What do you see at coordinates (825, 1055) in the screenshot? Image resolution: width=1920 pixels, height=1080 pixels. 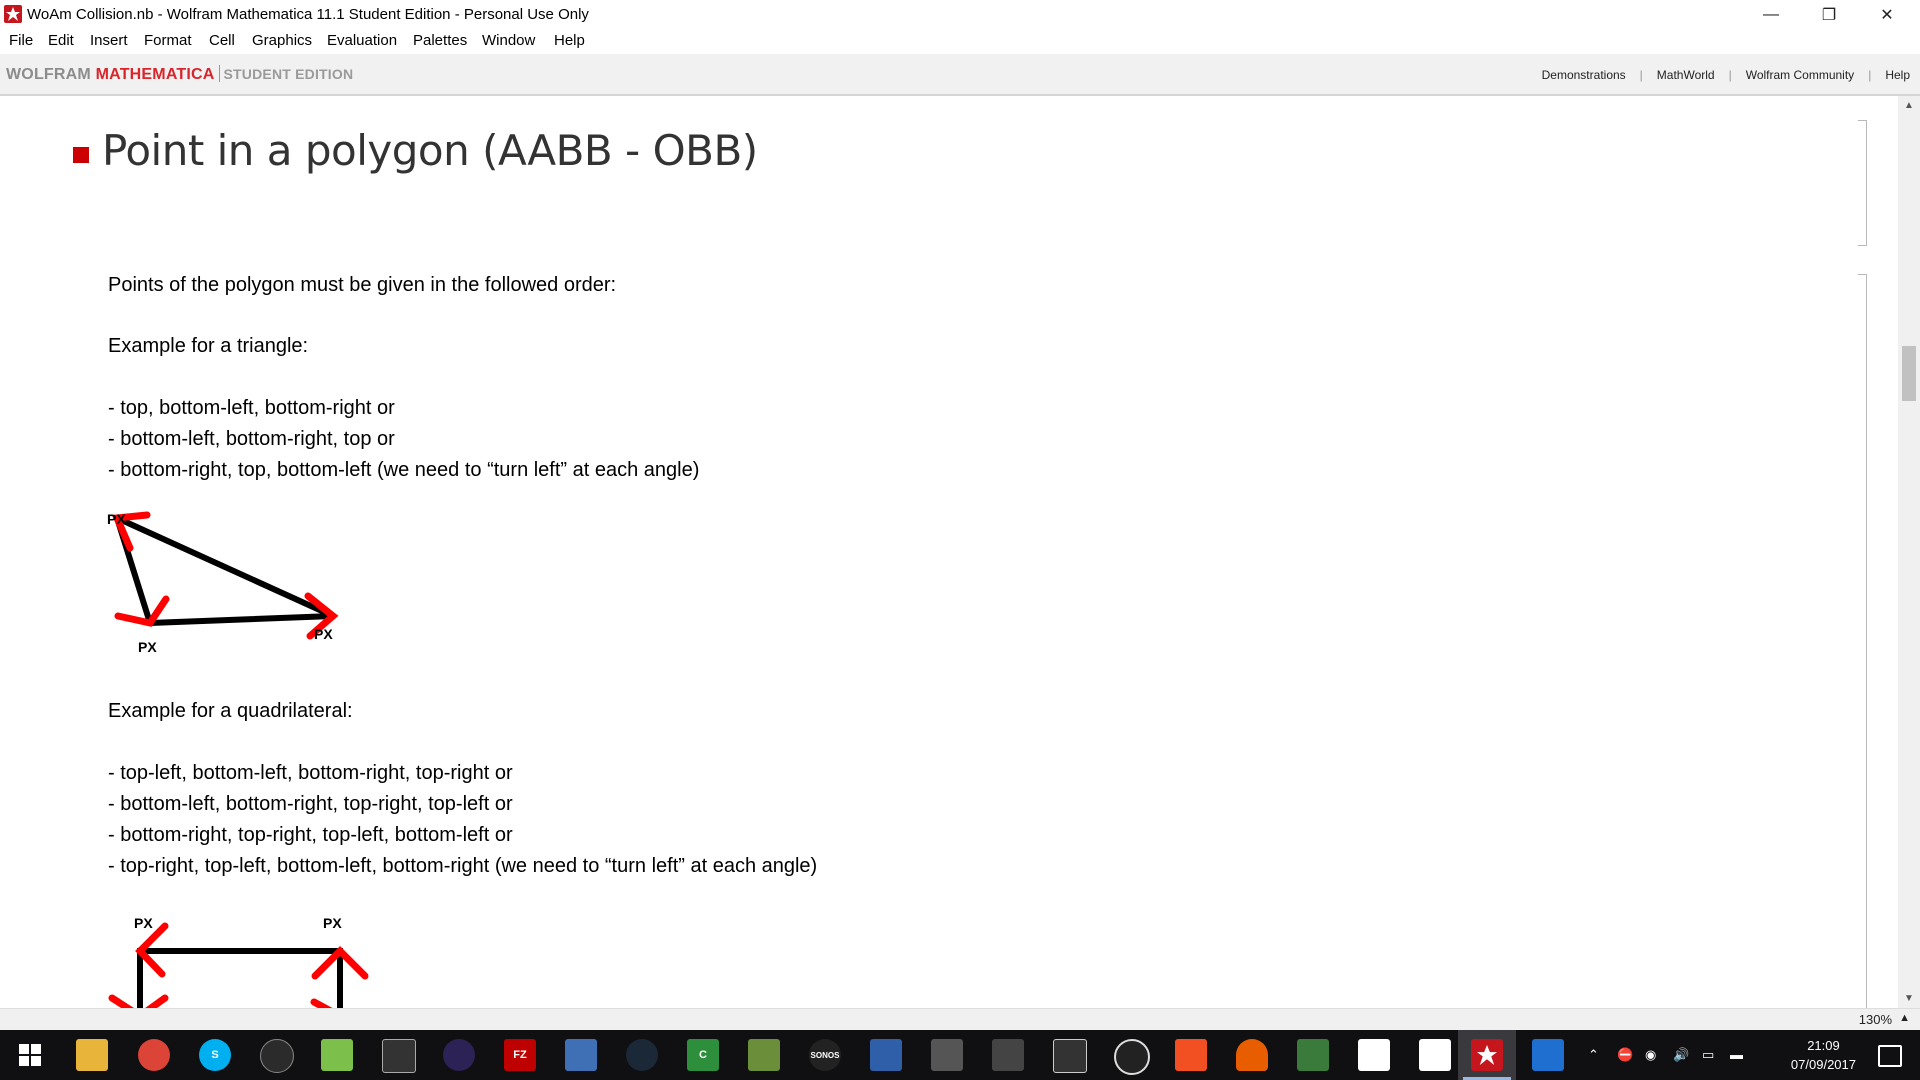 I see `sonos-icon: SONOS` at bounding box center [825, 1055].